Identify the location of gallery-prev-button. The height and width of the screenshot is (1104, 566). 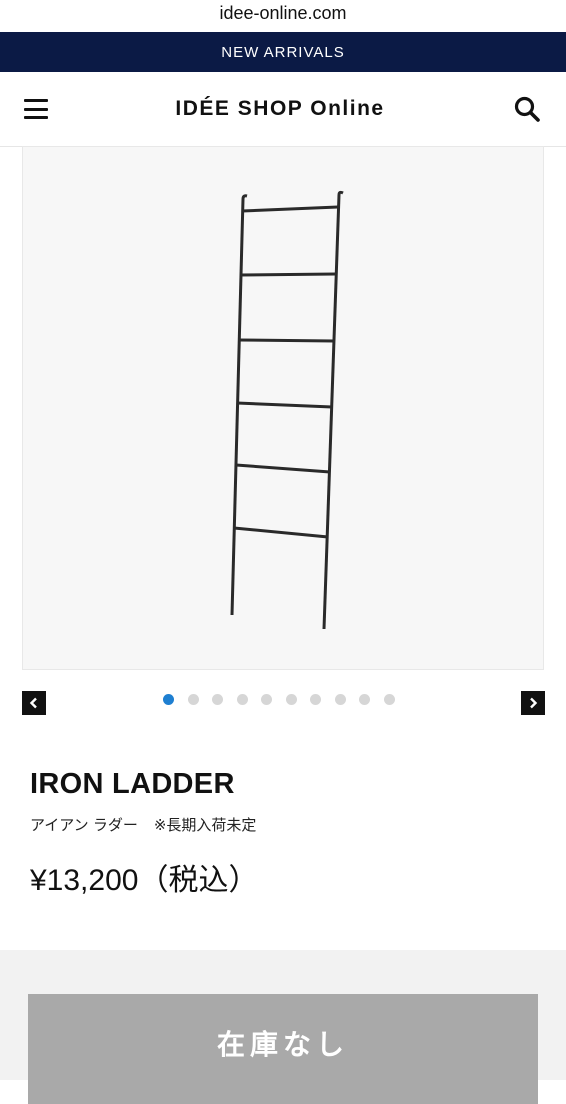
(34, 703).